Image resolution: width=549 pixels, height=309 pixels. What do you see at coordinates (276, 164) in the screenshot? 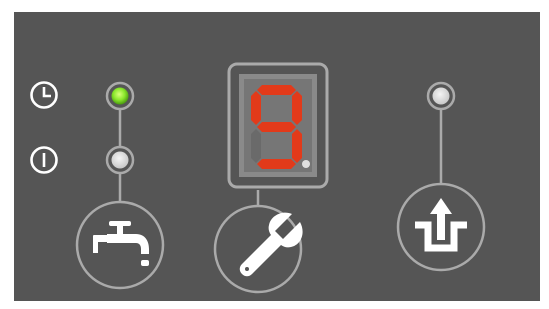
I see `segment-d` at bounding box center [276, 164].